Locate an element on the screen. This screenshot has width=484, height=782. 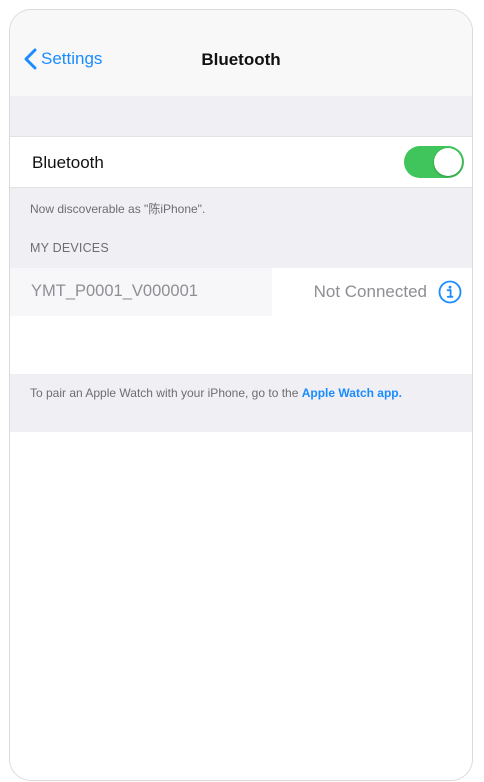
navigation-bar: Settings Bluetooth is located at coordinates (241, 53).